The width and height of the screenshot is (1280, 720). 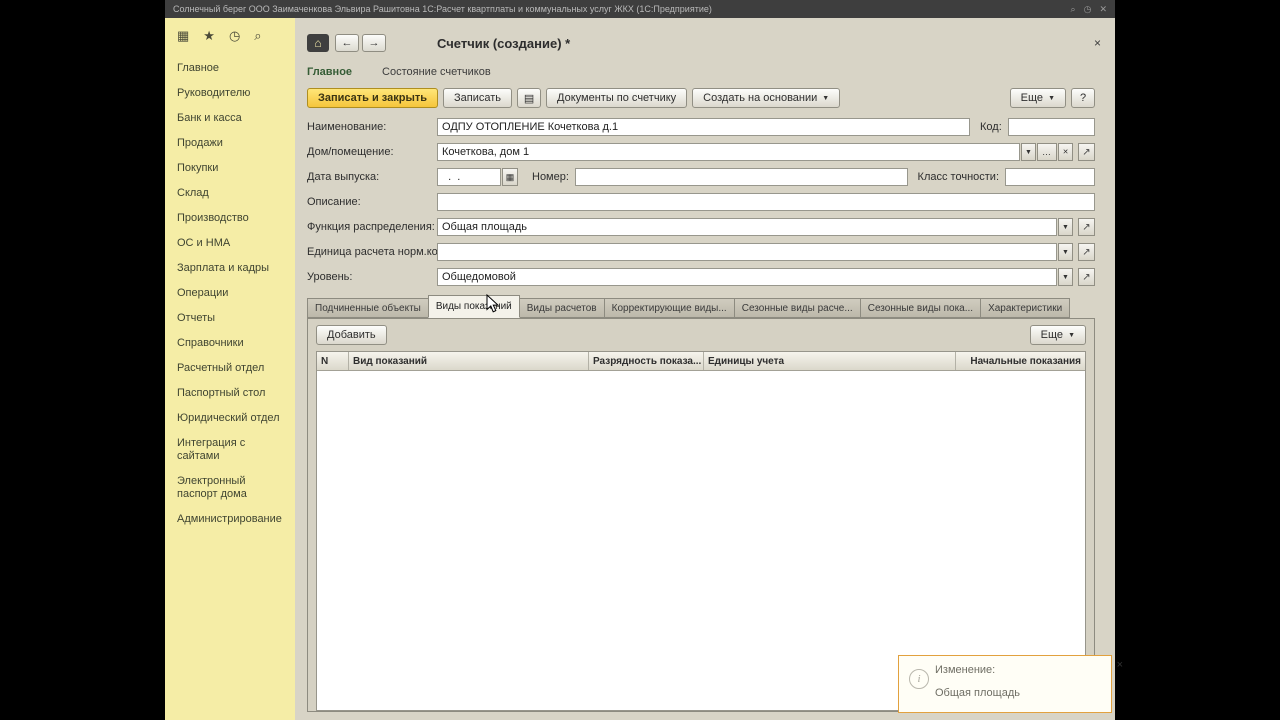 I want to click on sidebar-item-yuridicheskiy: Юридический отдел, so click(x=230, y=418).